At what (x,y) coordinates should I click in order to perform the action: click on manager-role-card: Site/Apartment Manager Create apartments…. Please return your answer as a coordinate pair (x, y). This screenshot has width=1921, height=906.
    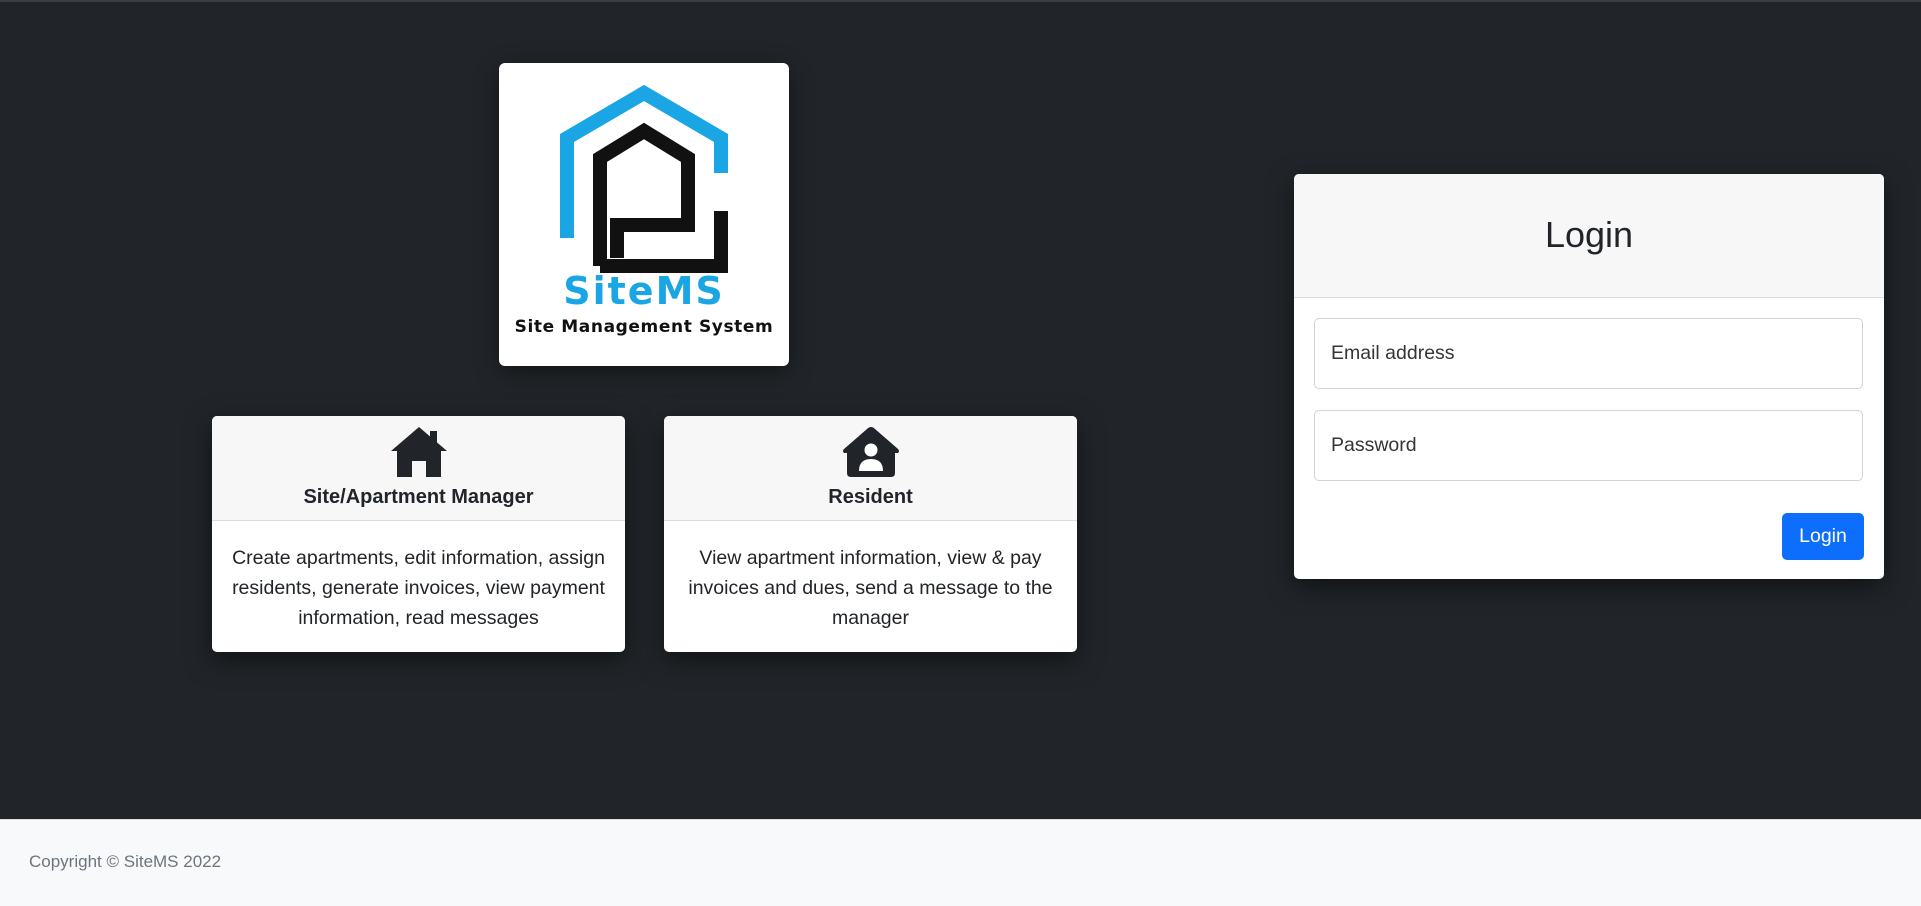
    Looking at the image, I should click on (418, 534).